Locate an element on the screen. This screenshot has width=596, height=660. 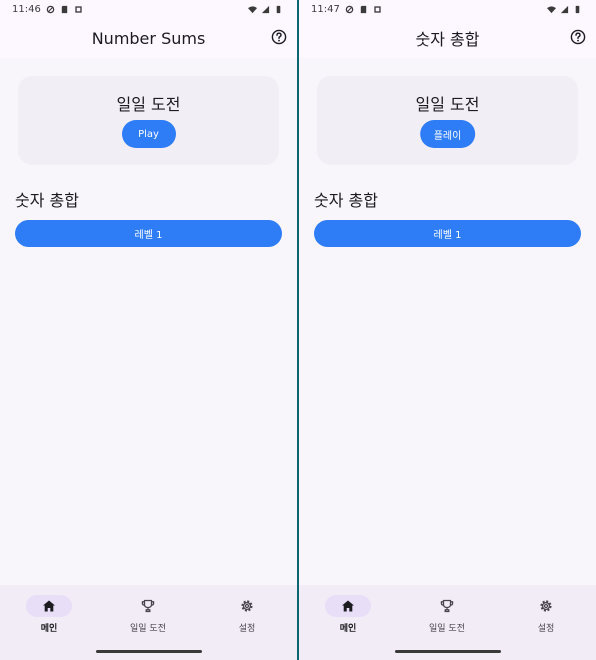
daily-challenge-card: 일일 도전 플레이 is located at coordinates (447, 120).